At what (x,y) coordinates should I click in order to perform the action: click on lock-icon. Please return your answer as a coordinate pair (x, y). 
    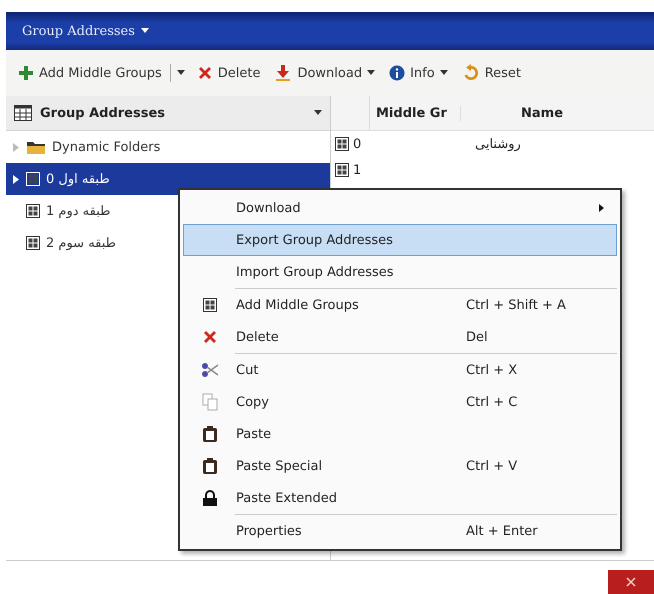
    Looking at the image, I should click on (210, 498).